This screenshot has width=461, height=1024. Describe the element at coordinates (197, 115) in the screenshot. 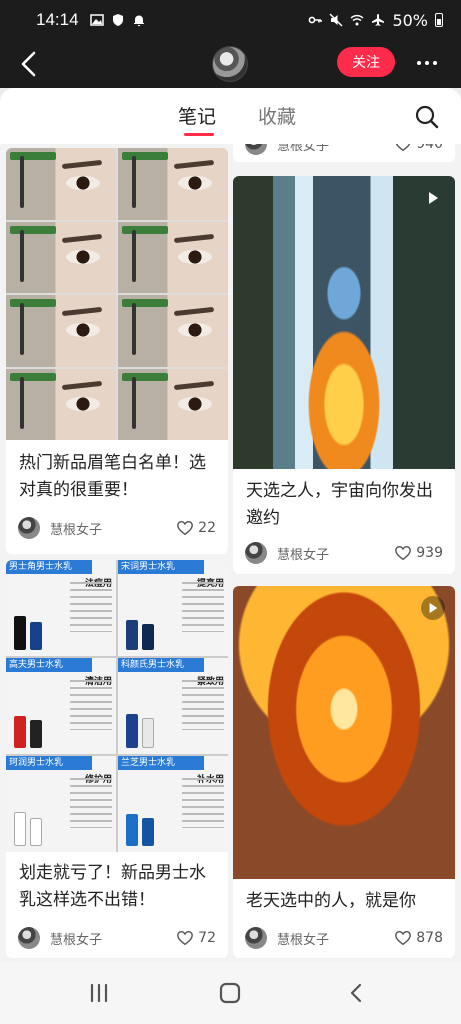

I see `tab-notes: 笔记` at that location.